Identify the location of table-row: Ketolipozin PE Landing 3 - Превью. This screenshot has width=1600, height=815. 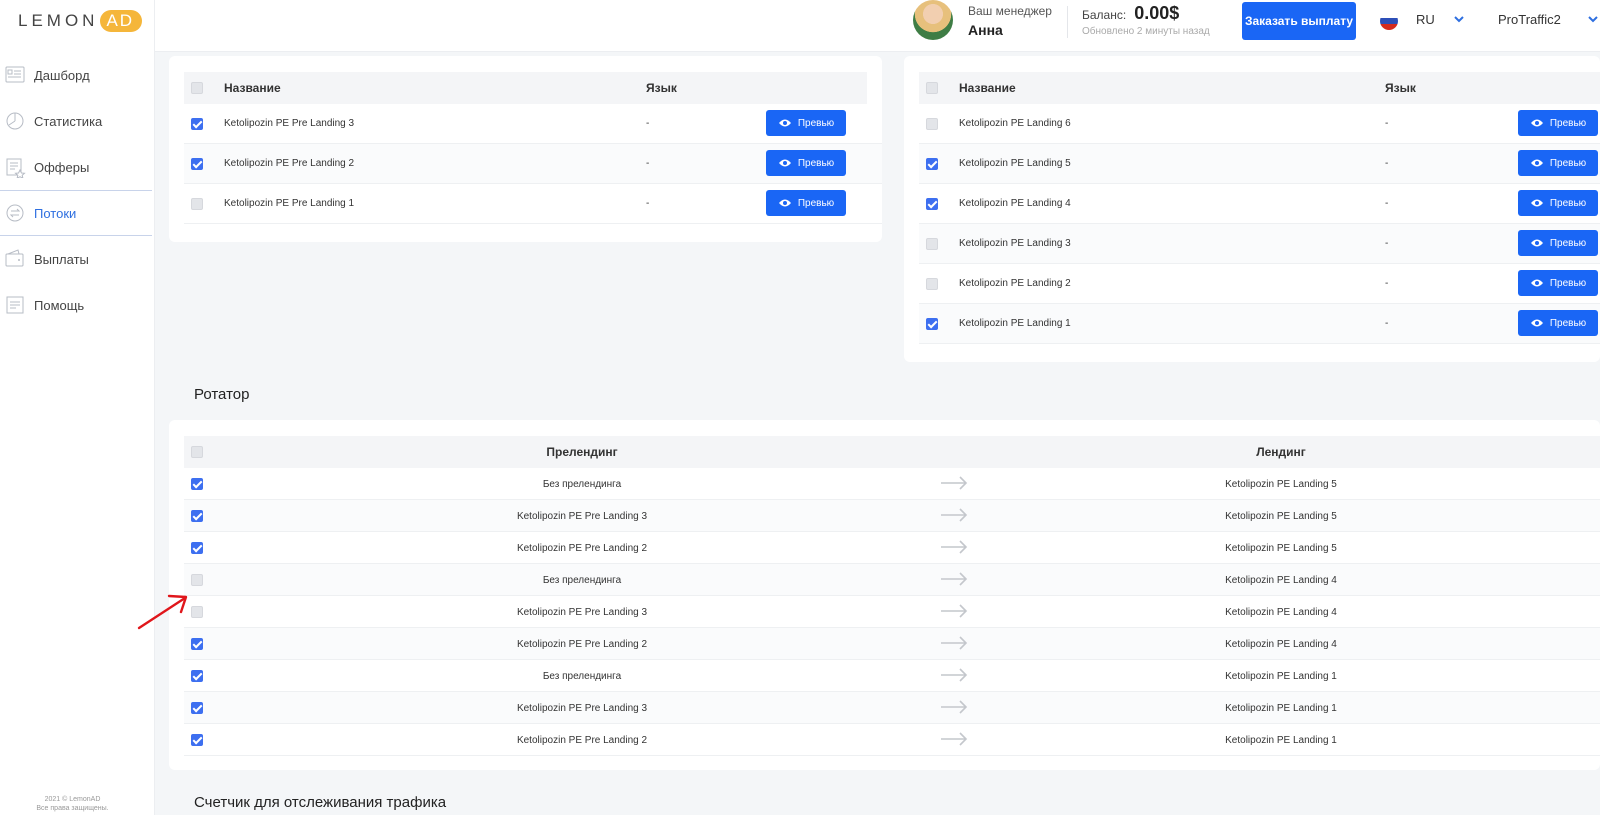
(1259, 244).